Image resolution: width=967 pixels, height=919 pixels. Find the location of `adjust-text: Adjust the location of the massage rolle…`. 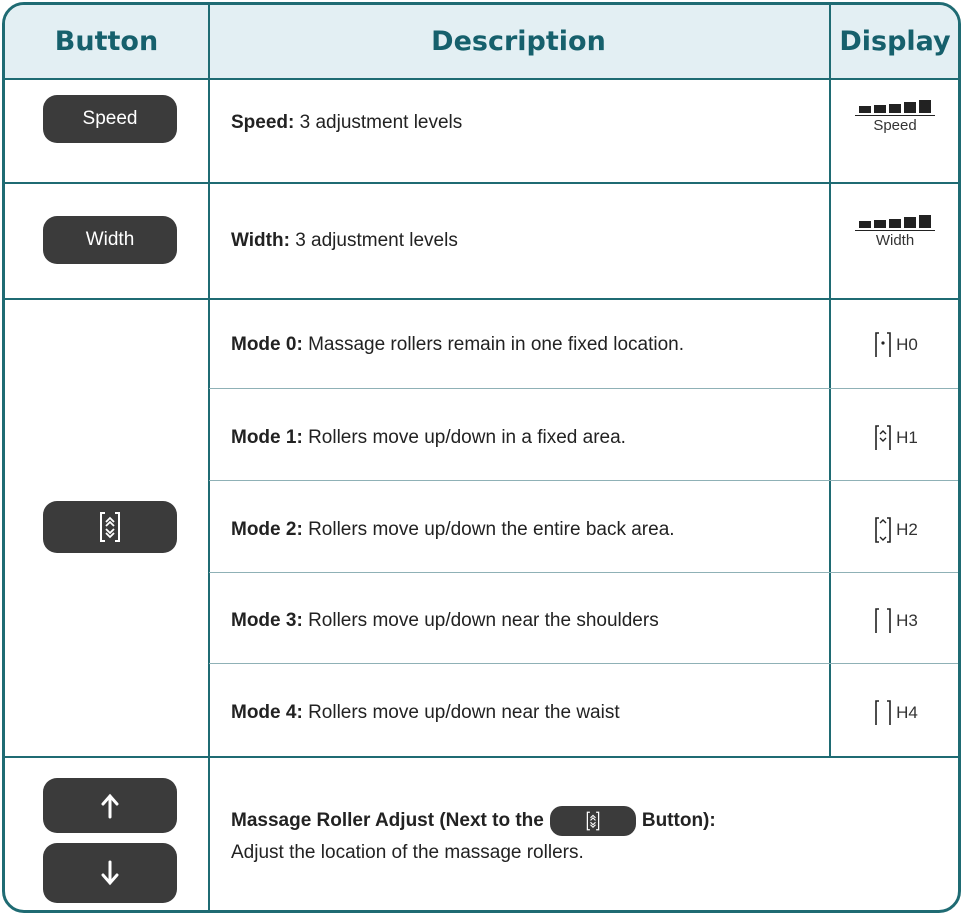

adjust-text: Adjust the location of the massage rolle… is located at coordinates (407, 852).